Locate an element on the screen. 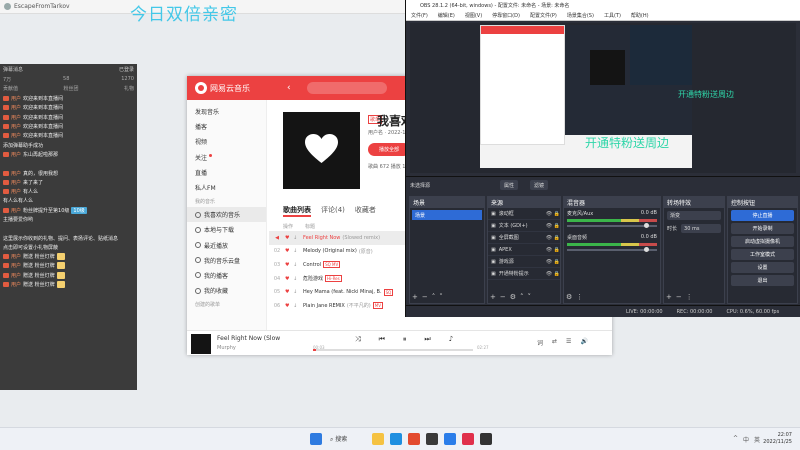 The height and width of the screenshot is (450, 800). pause-icon: ⏸ is located at coordinates (405, 339).